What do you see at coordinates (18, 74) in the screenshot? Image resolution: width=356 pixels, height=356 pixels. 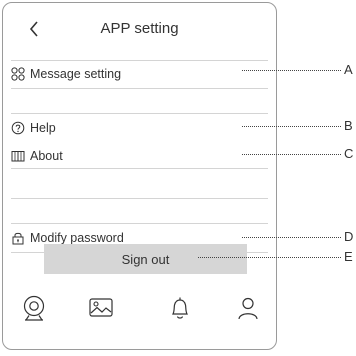 I see `grid-icon` at bounding box center [18, 74].